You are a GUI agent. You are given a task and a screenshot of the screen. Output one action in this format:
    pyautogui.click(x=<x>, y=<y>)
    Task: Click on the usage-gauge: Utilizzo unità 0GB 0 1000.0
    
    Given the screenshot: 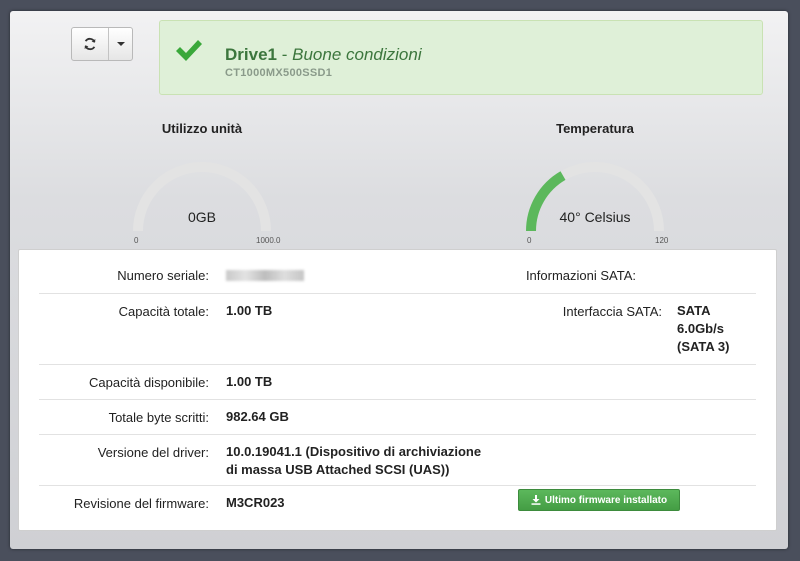 What is the action you would take?
    pyautogui.click(x=202, y=183)
    